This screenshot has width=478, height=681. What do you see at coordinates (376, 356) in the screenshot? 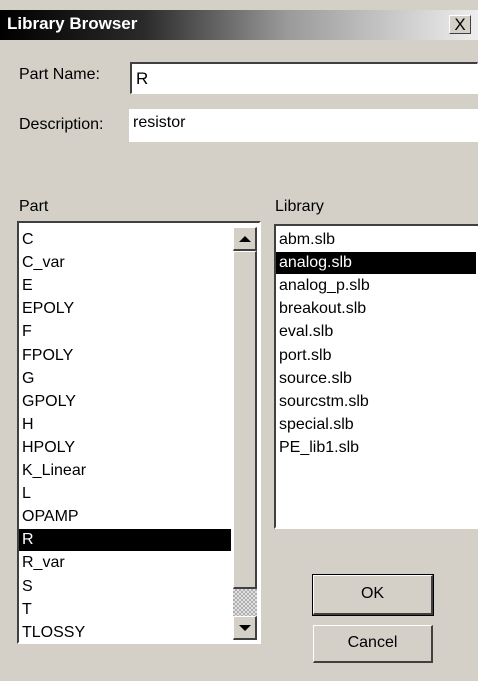
I see `list-item: port.slb` at bounding box center [376, 356].